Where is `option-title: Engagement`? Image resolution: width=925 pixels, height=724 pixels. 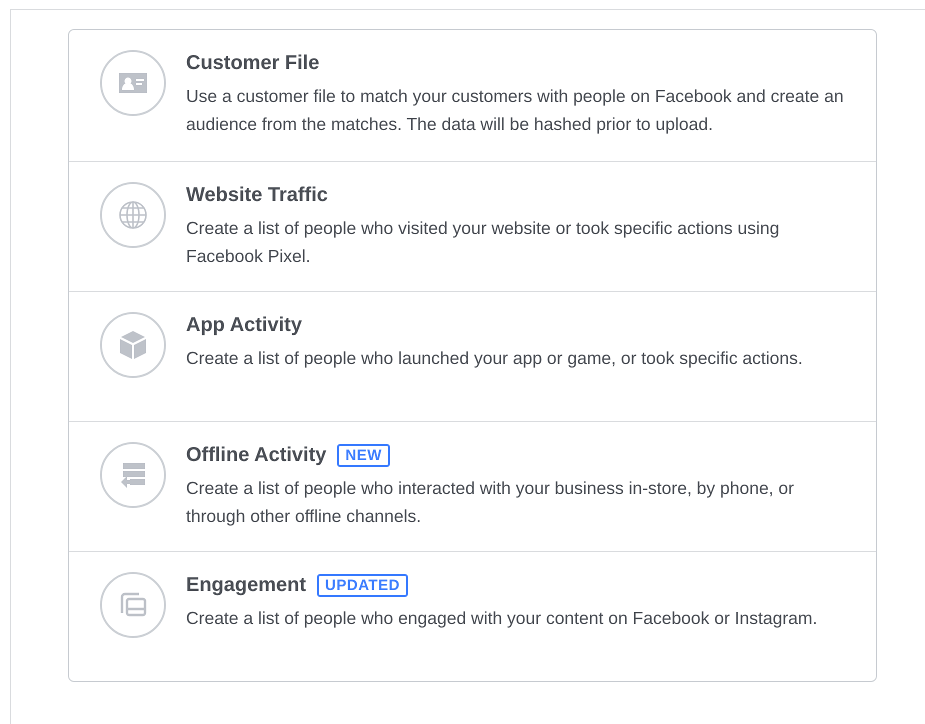
option-title: Engagement is located at coordinates (246, 585).